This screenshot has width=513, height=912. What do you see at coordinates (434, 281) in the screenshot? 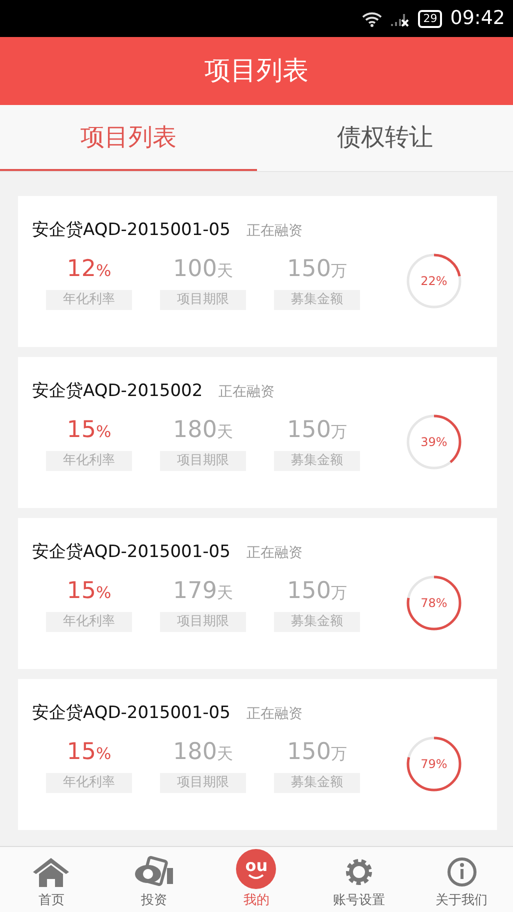
I see `progress-percent: 22%` at bounding box center [434, 281].